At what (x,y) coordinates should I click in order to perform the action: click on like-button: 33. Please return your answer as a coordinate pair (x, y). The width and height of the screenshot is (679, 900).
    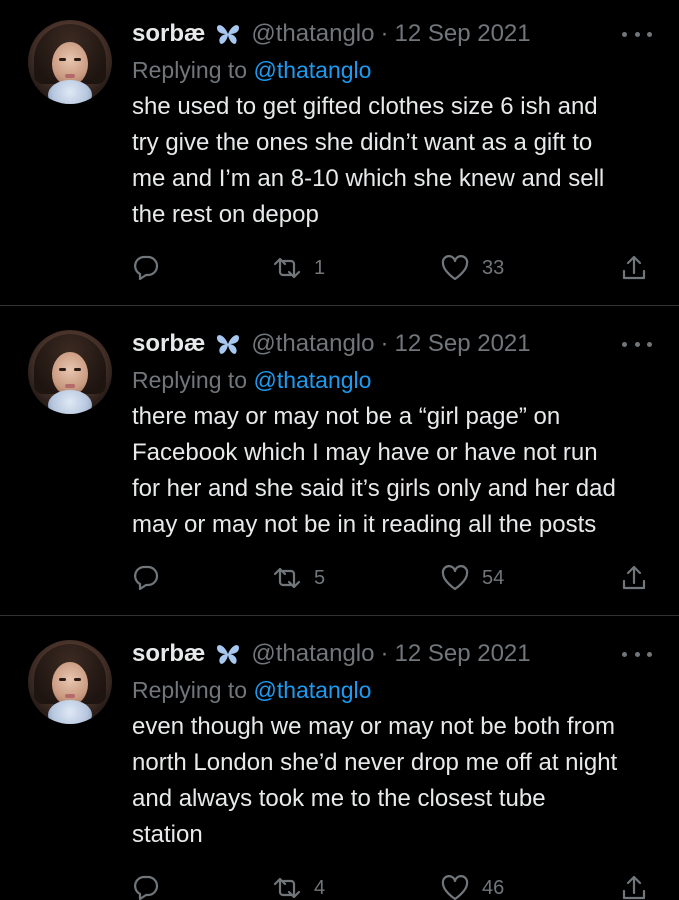
    Looking at the image, I should click on (472, 268).